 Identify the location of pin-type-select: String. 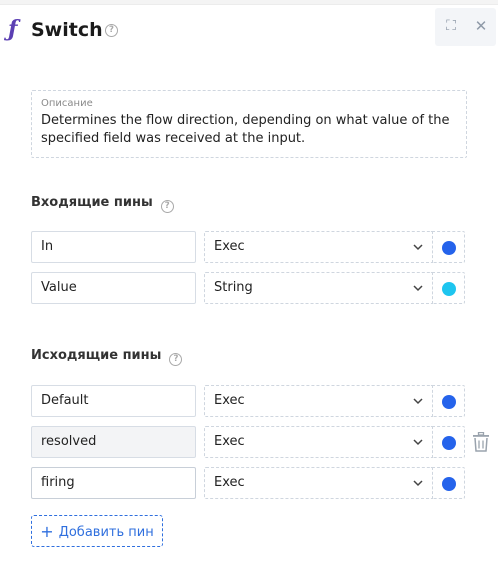
(318, 288).